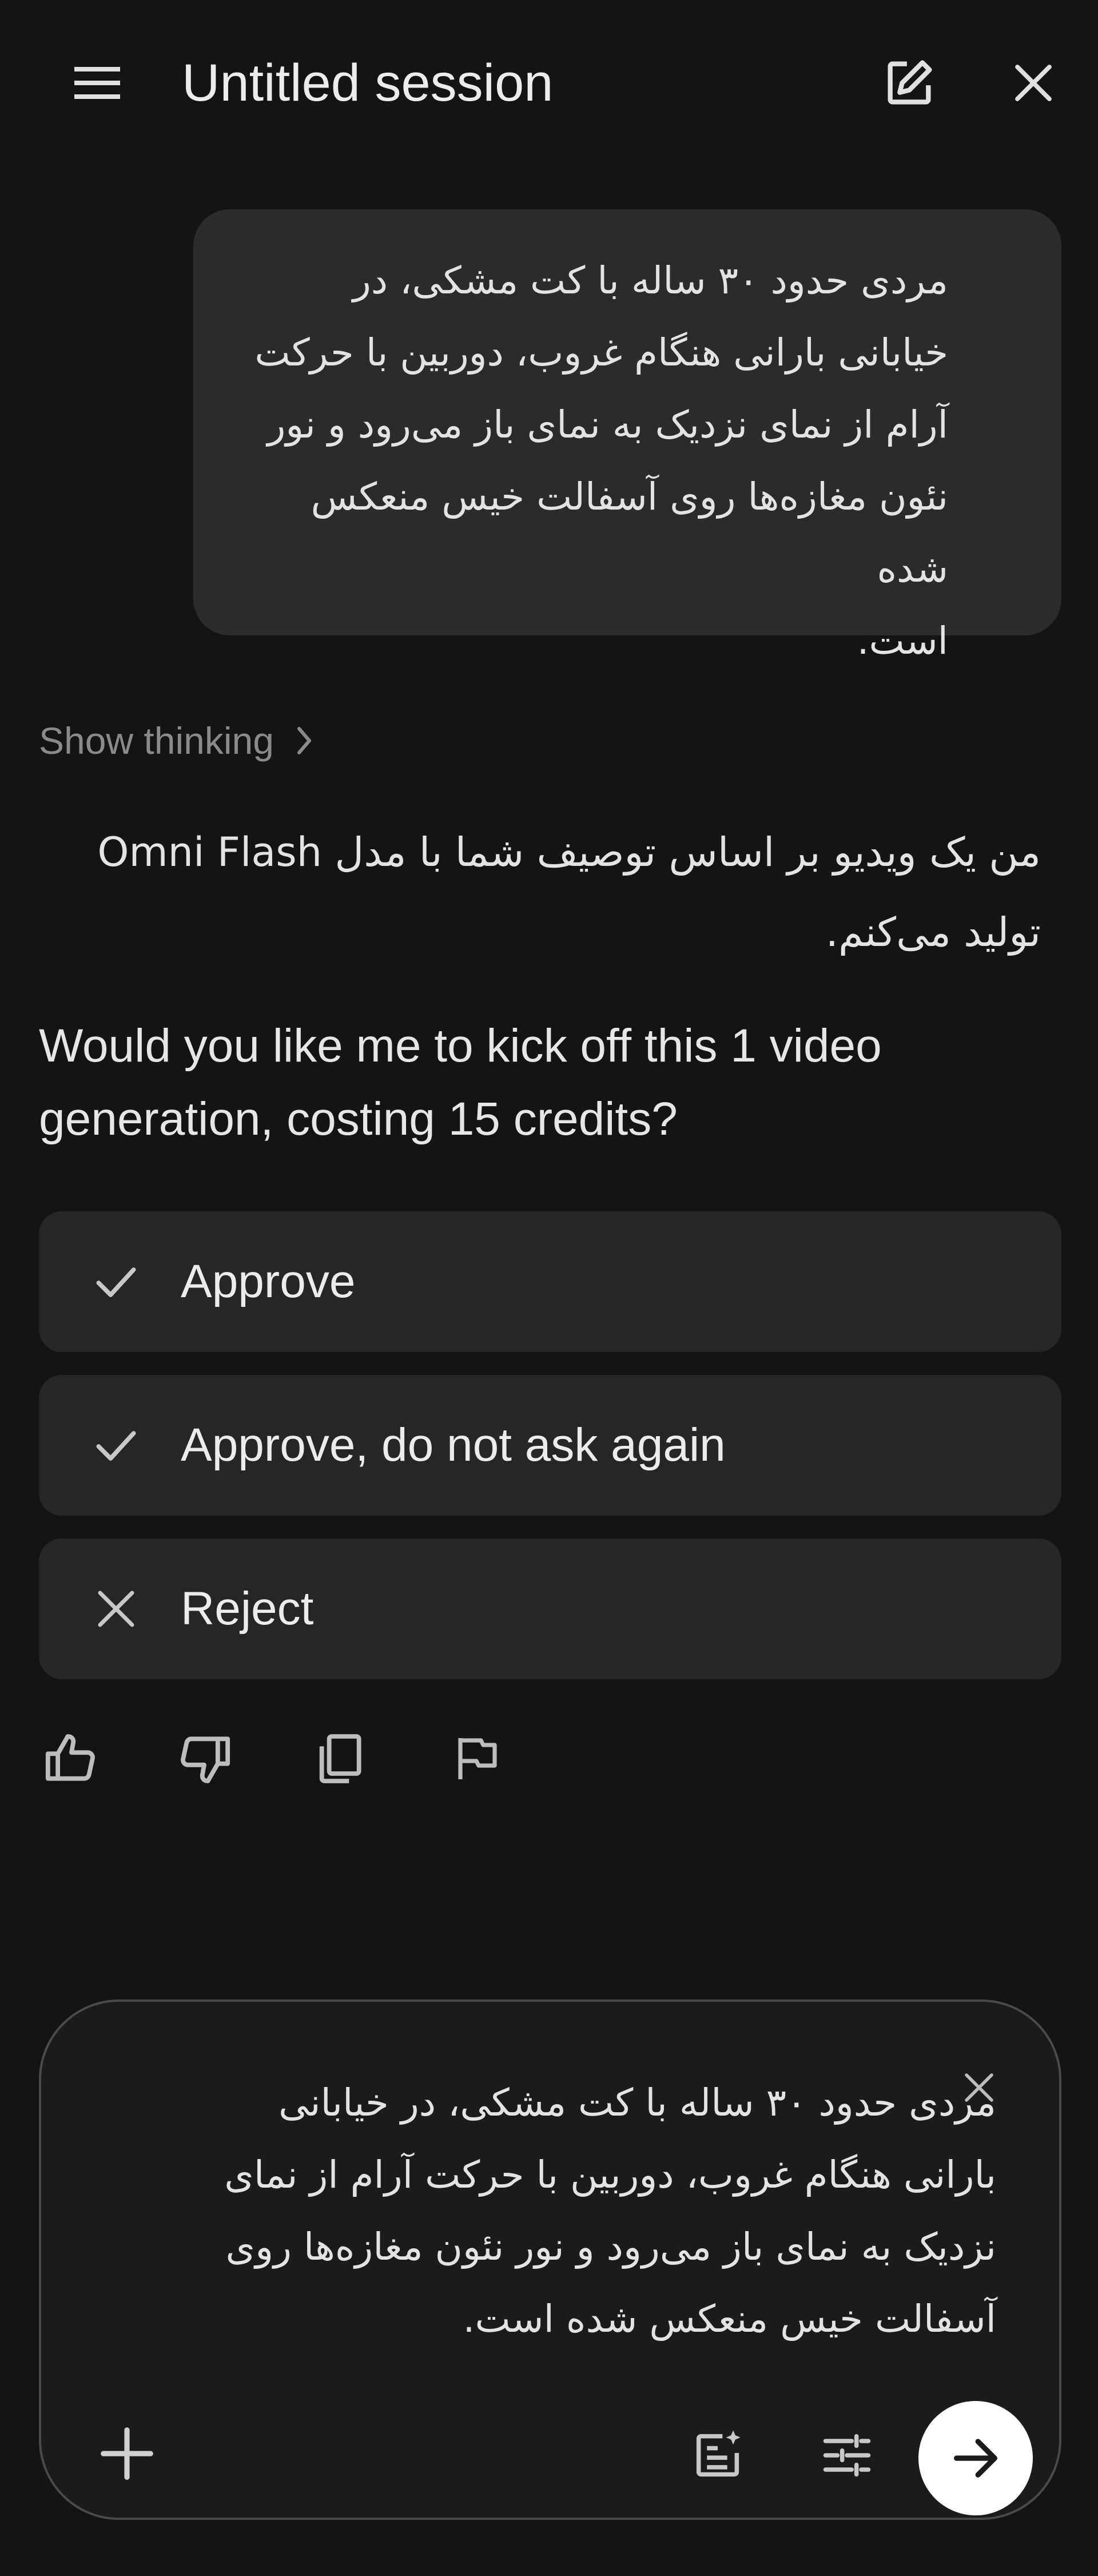  Describe the element at coordinates (629, 533) in the screenshot. I see `user-message-line: نئون مغازه‌ها روی آسفالت خیس منعکس شده` at that location.